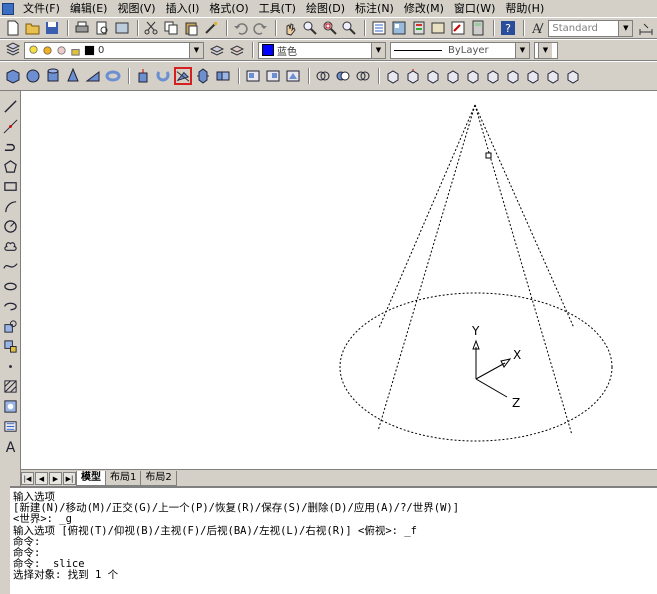  Describe the element at coordinates (183, 76) in the screenshot. I see `slice-icon` at that location.